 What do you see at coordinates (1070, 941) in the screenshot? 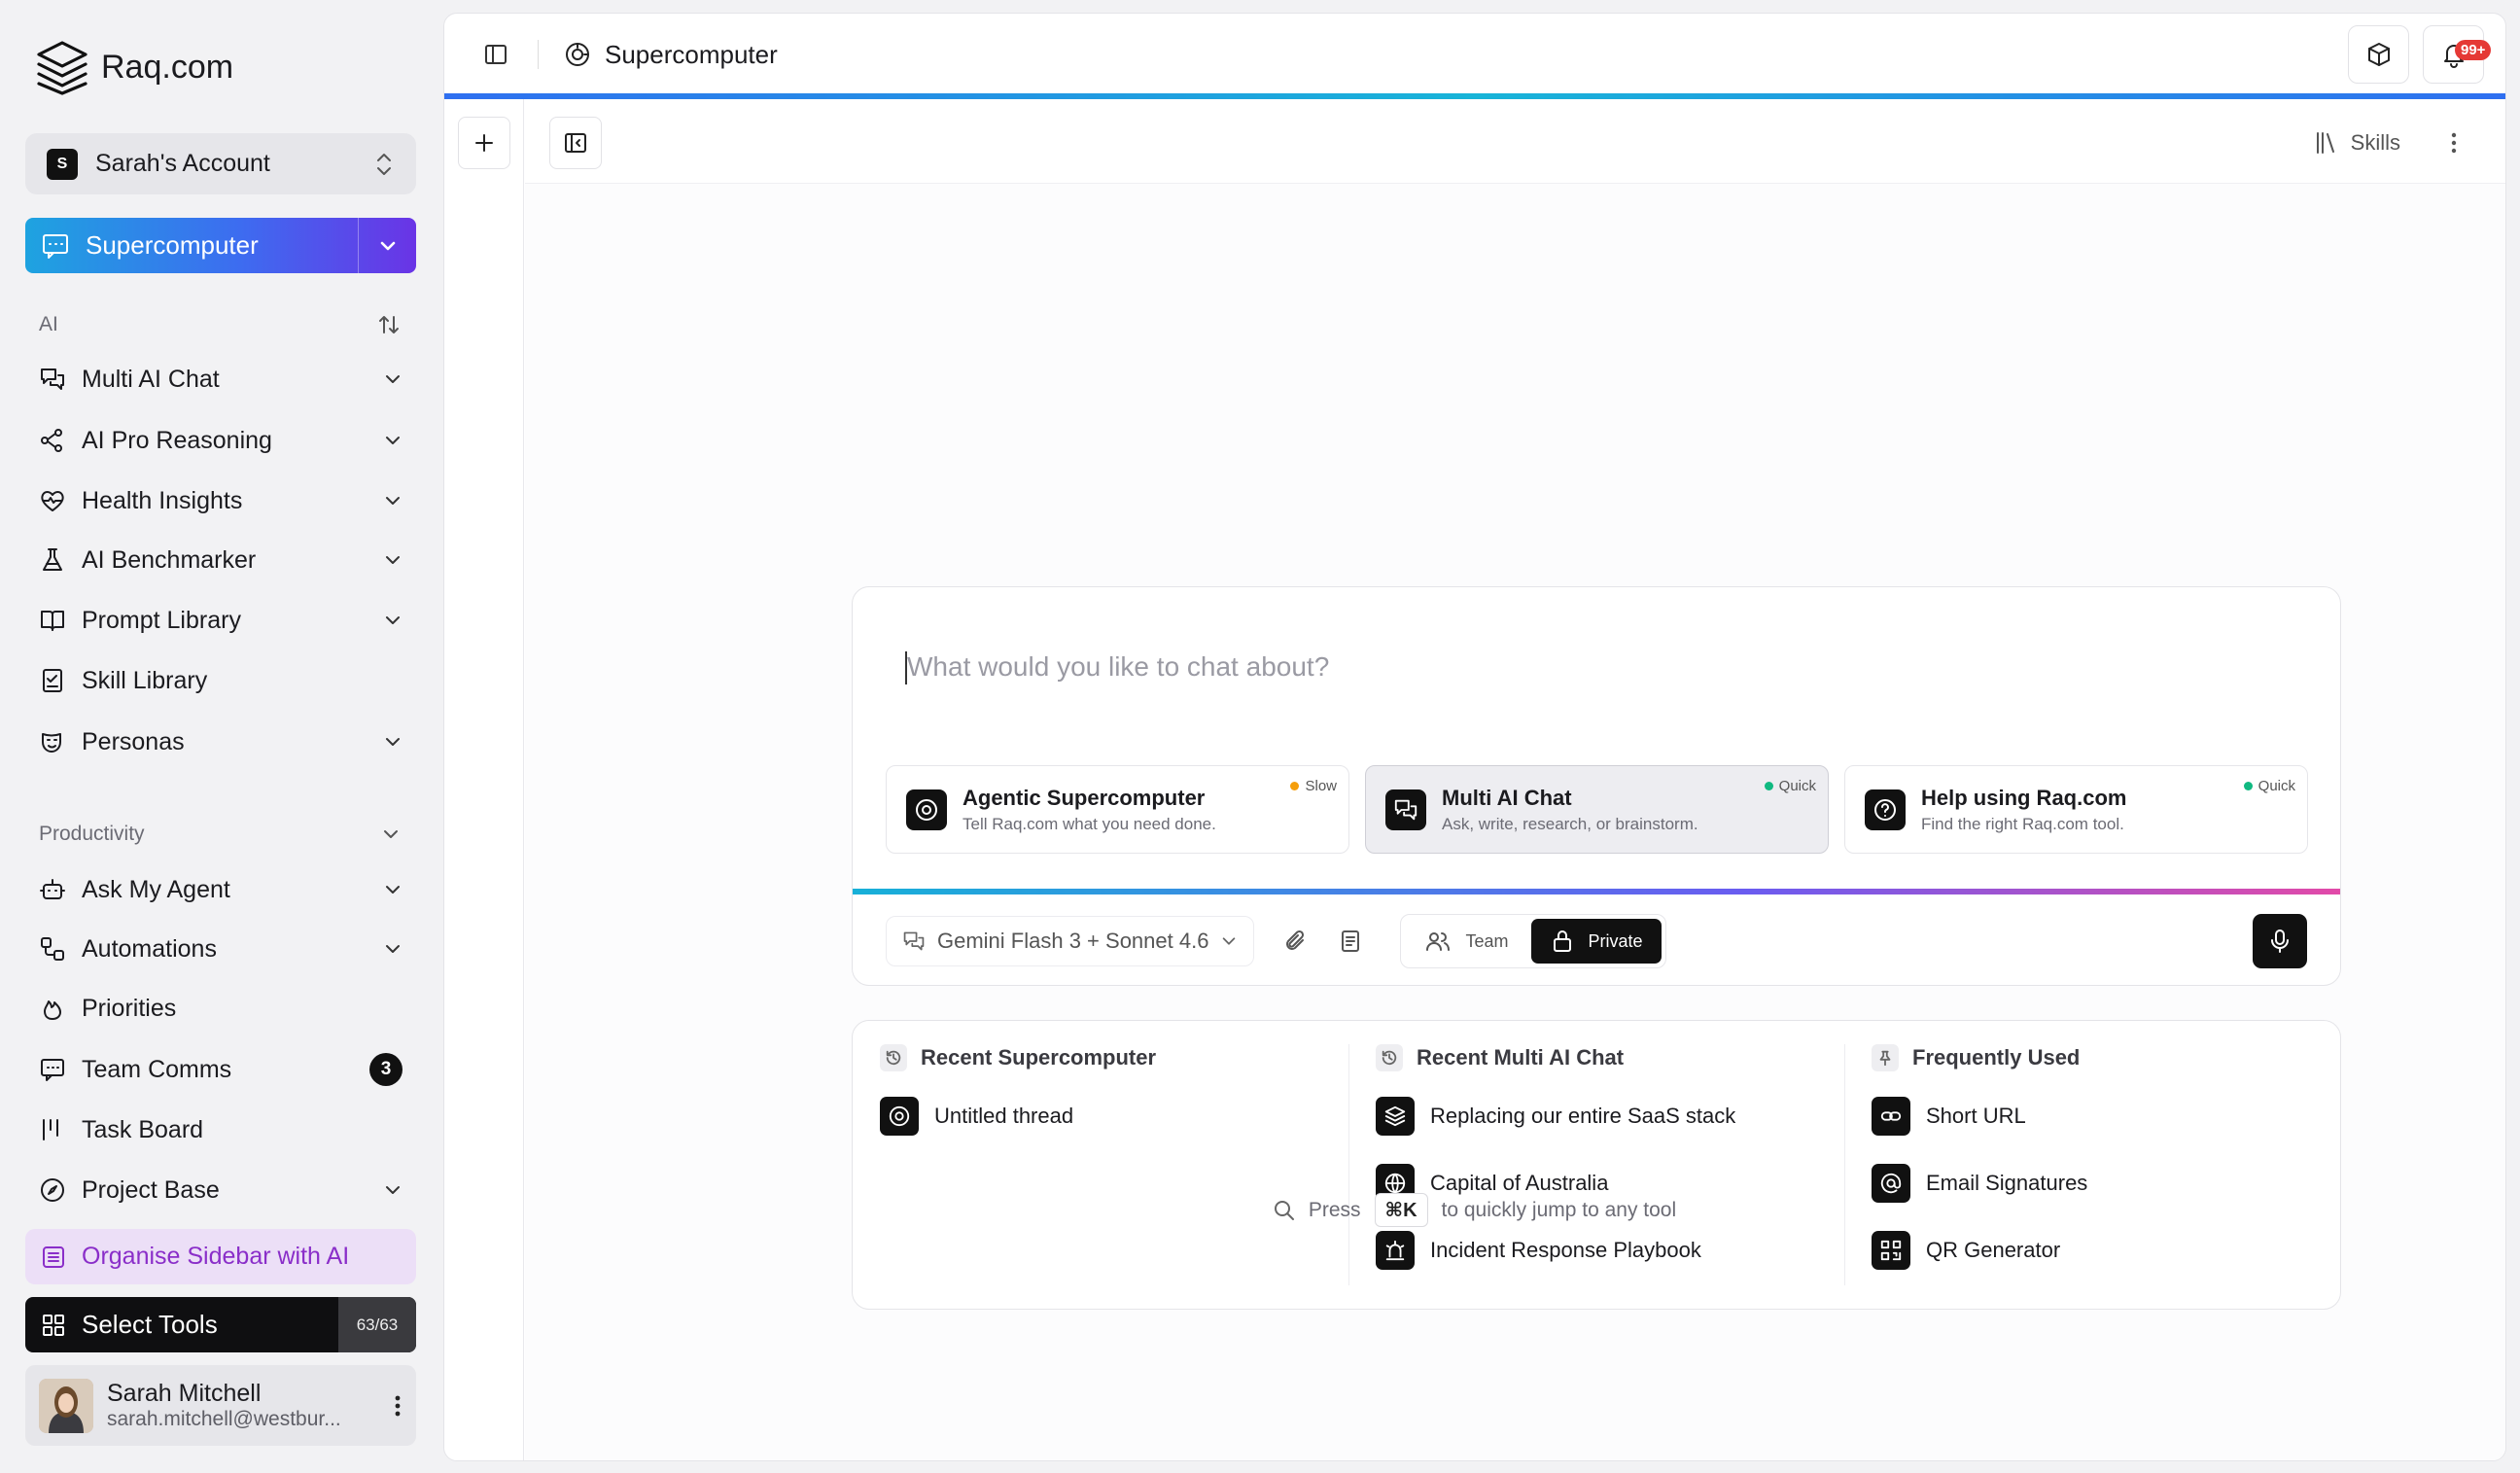
I see `model-selector: Gemini Flash 3 + Sonnet 4.6` at bounding box center [1070, 941].